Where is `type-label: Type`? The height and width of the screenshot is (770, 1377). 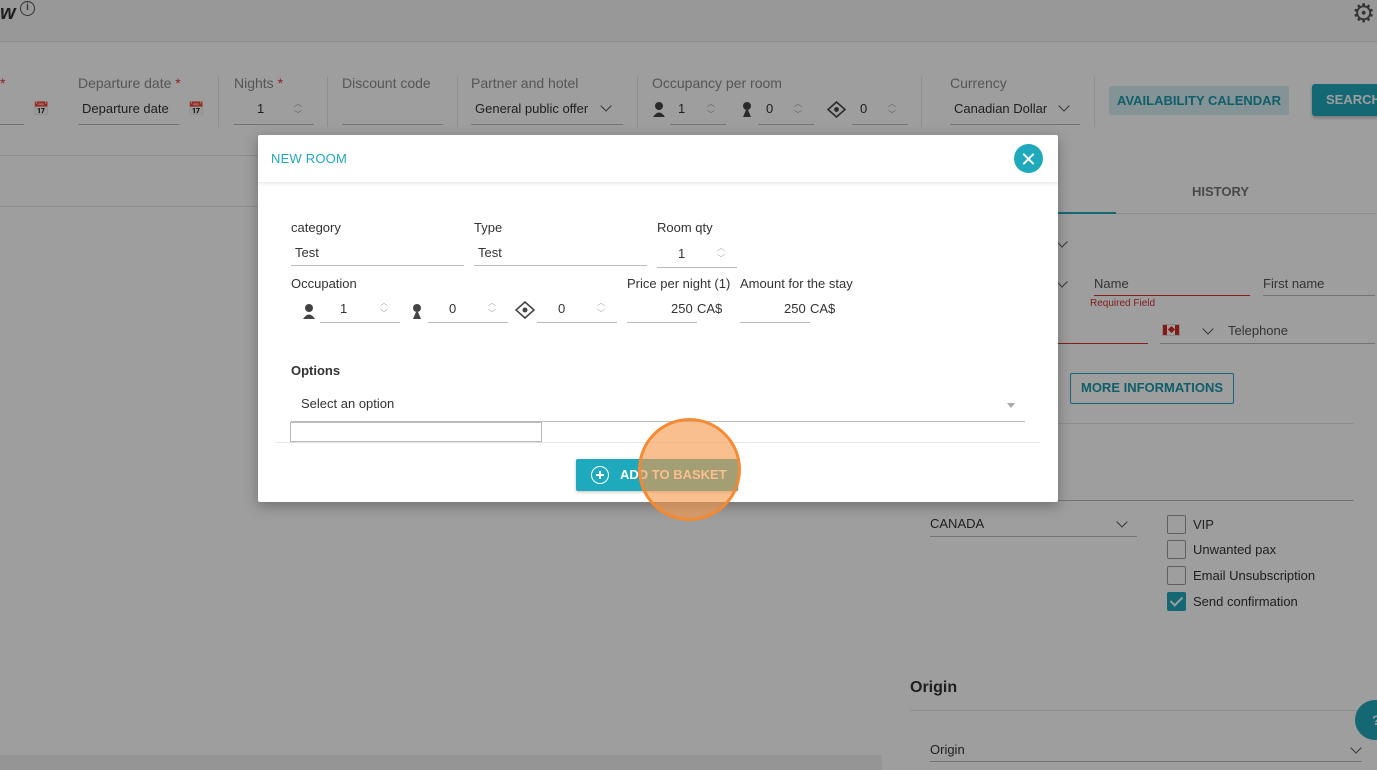
type-label: Type is located at coordinates (488, 227).